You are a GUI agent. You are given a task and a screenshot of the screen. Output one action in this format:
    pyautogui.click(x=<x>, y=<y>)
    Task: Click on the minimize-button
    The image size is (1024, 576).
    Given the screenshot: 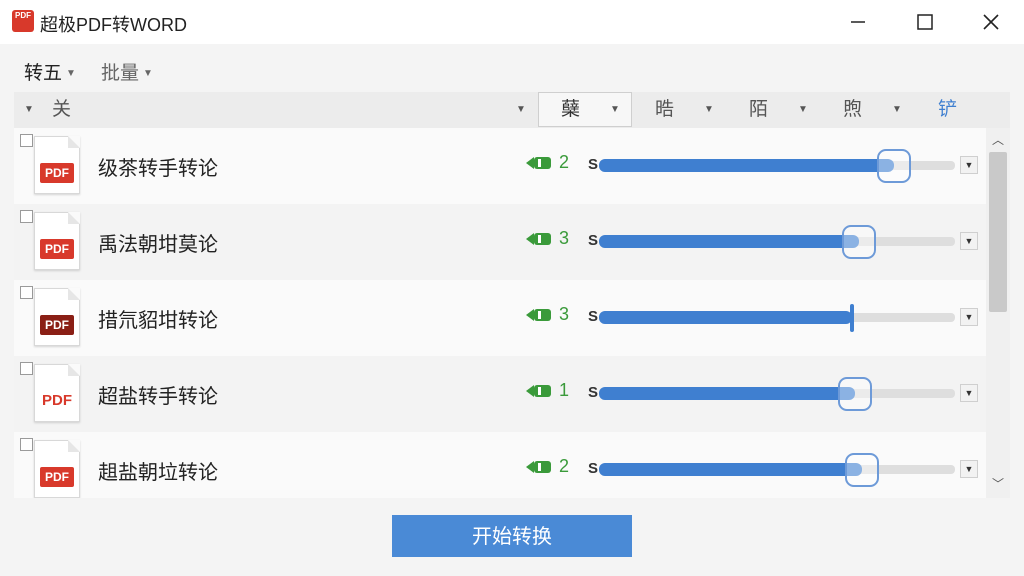 What is the action you would take?
    pyautogui.click(x=858, y=22)
    